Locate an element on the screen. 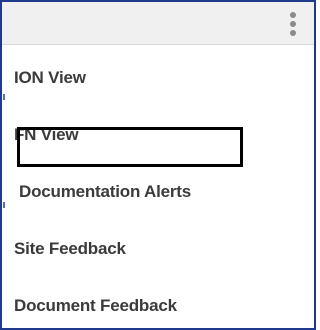 The width and height of the screenshot is (320, 330). menu-item-document-feedback: Document Feedback is located at coordinates (158, 303).